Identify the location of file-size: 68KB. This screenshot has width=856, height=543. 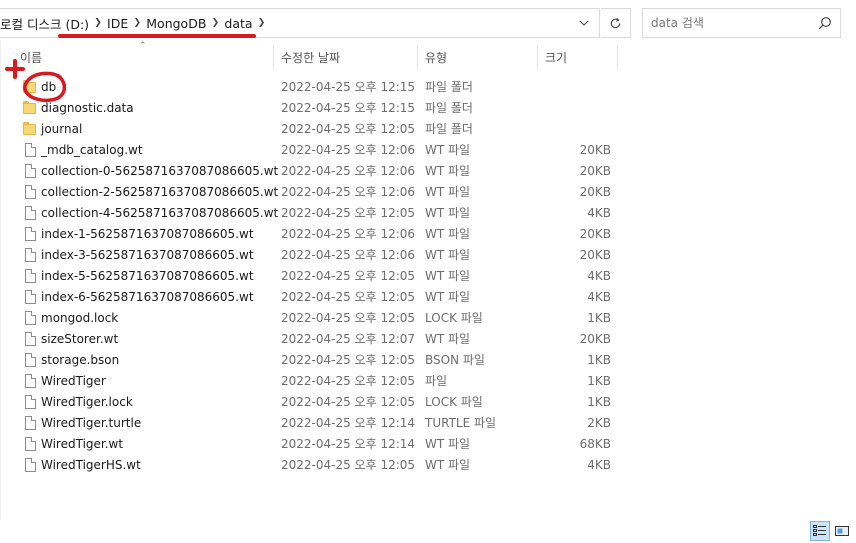
(595, 444).